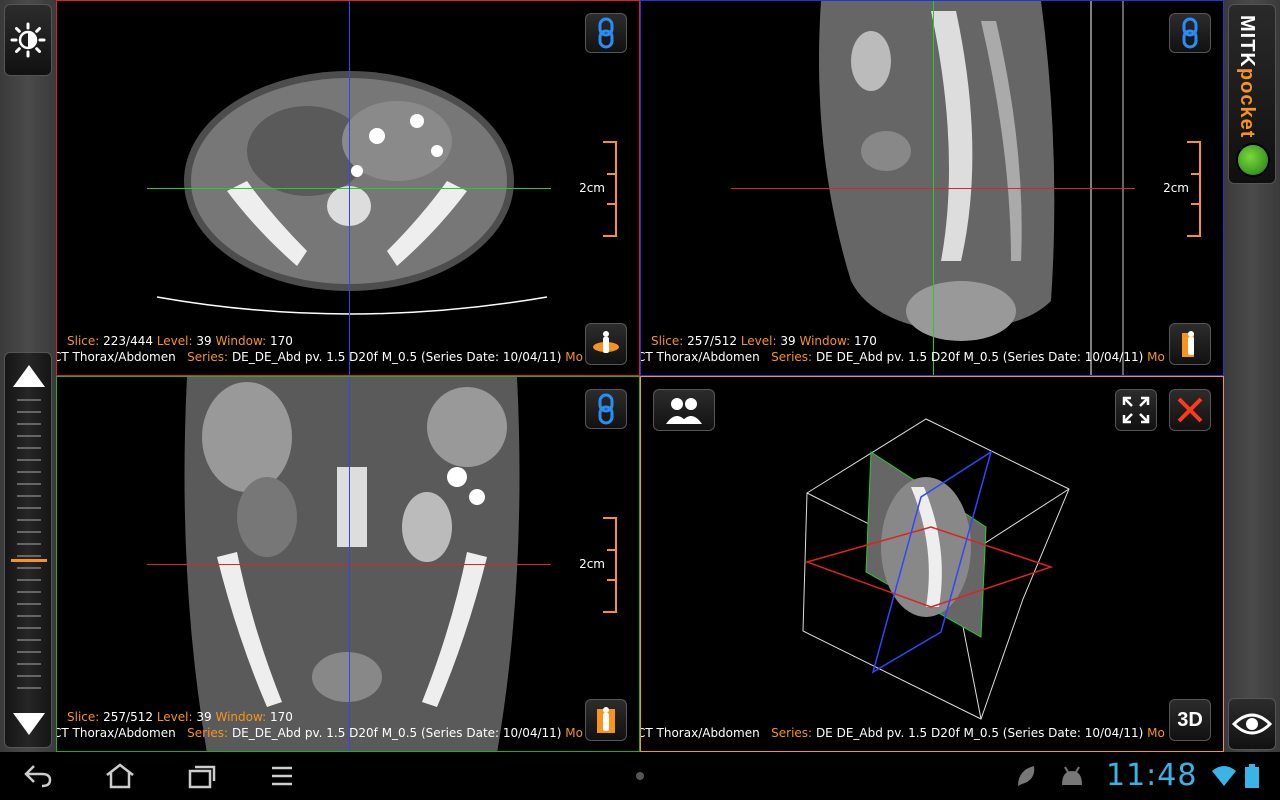 This screenshot has width=1280, height=800. What do you see at coordinates (120, 776) in the screenshot?
I see `home-icon` at bounding box center [120, 776].